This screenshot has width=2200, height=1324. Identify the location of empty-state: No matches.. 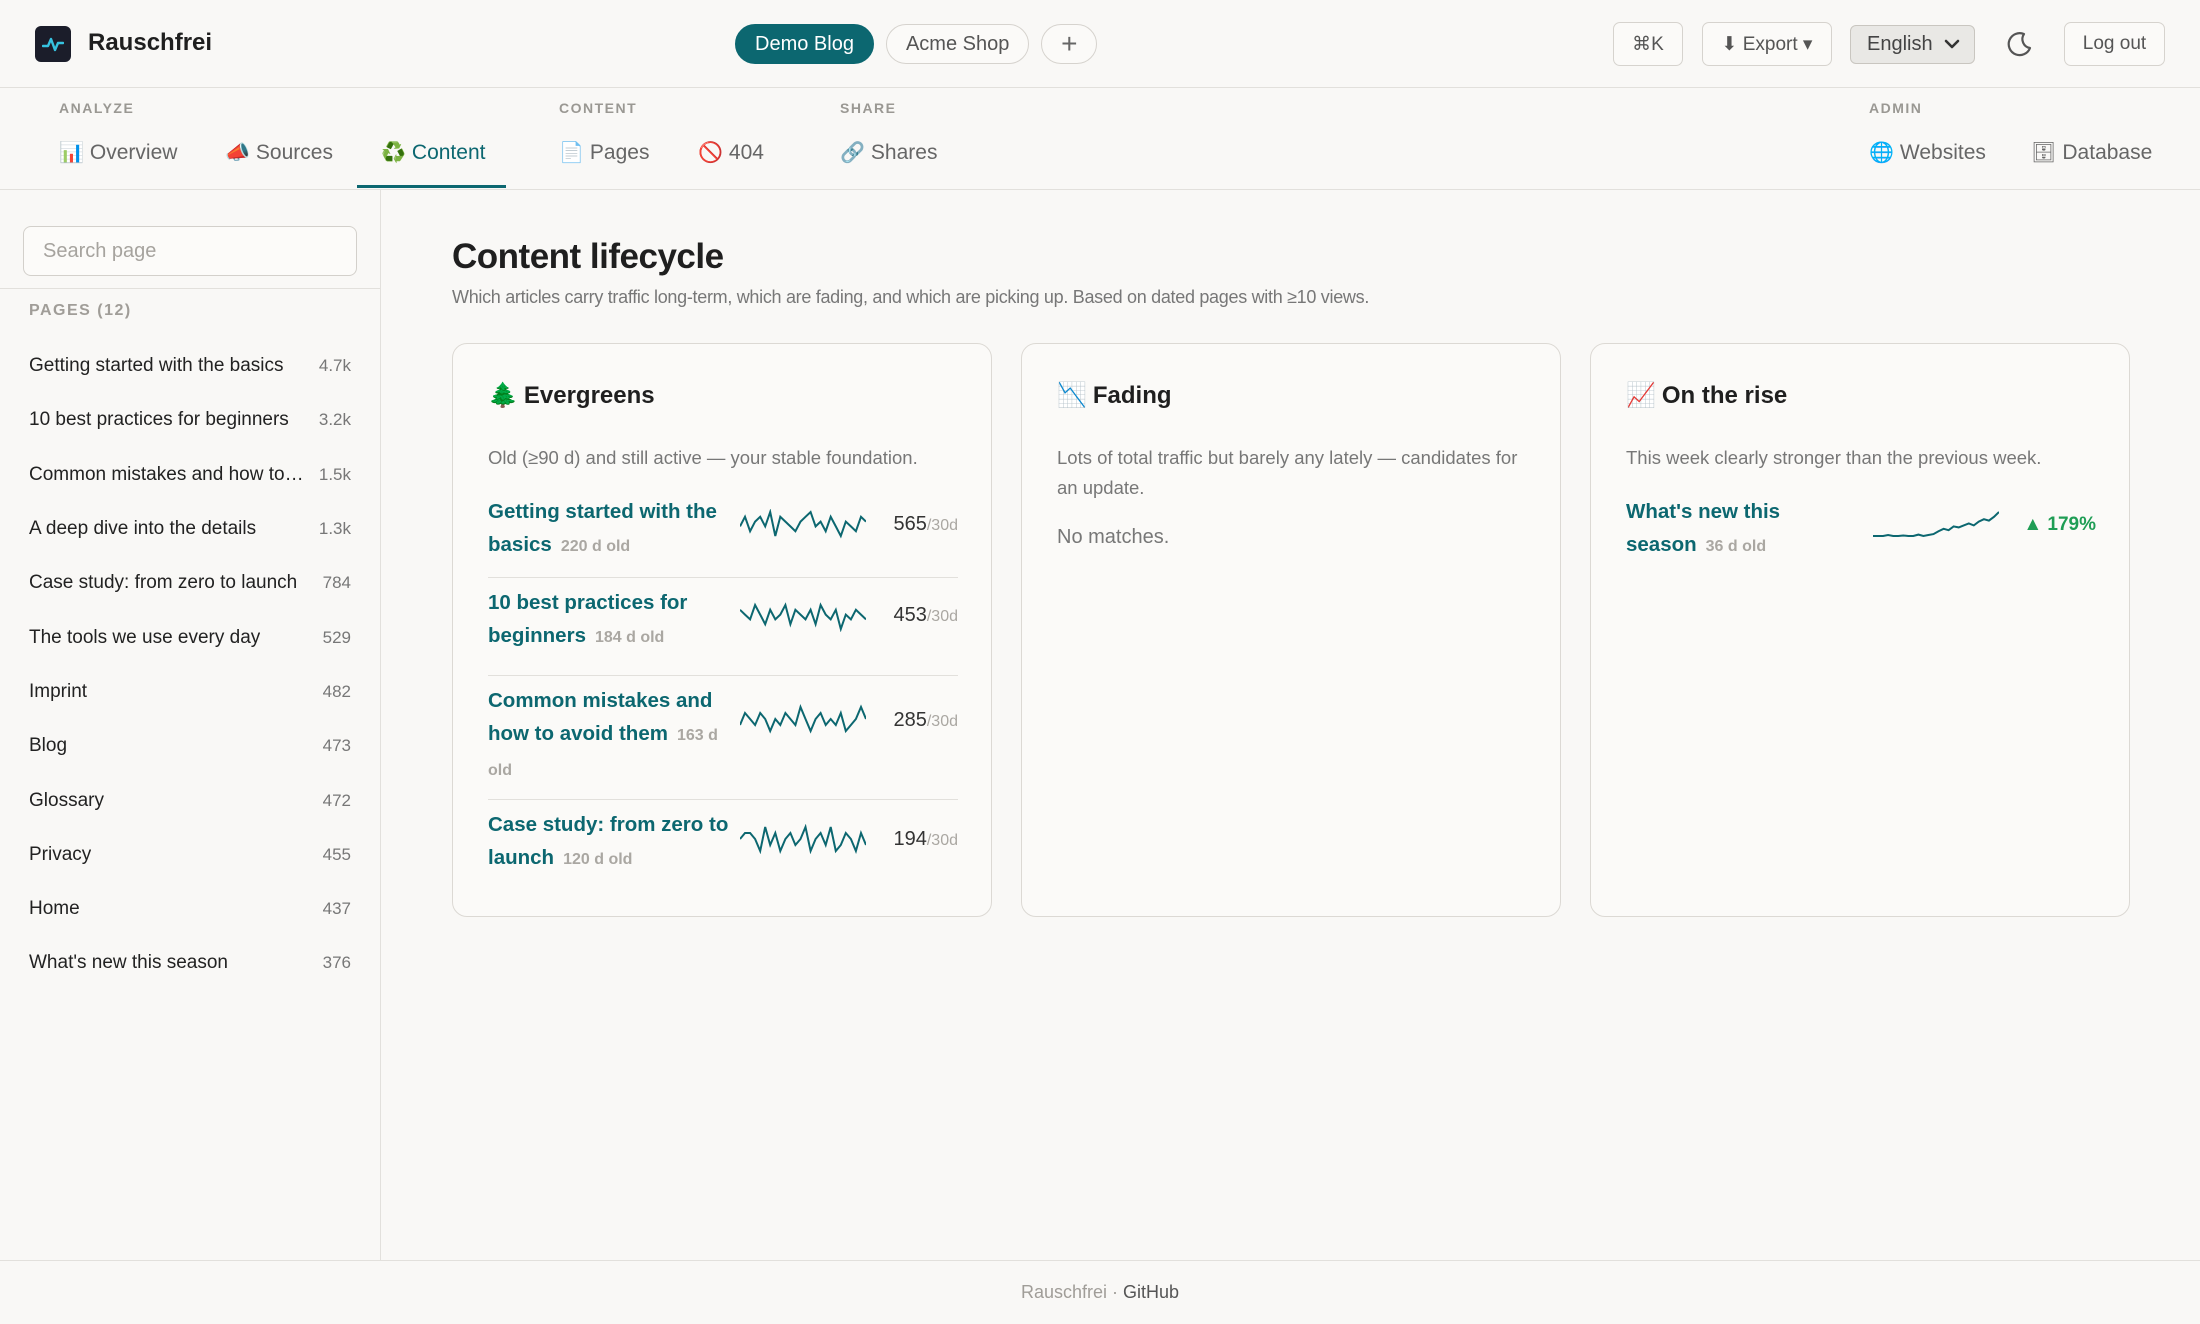
(1113, 537).